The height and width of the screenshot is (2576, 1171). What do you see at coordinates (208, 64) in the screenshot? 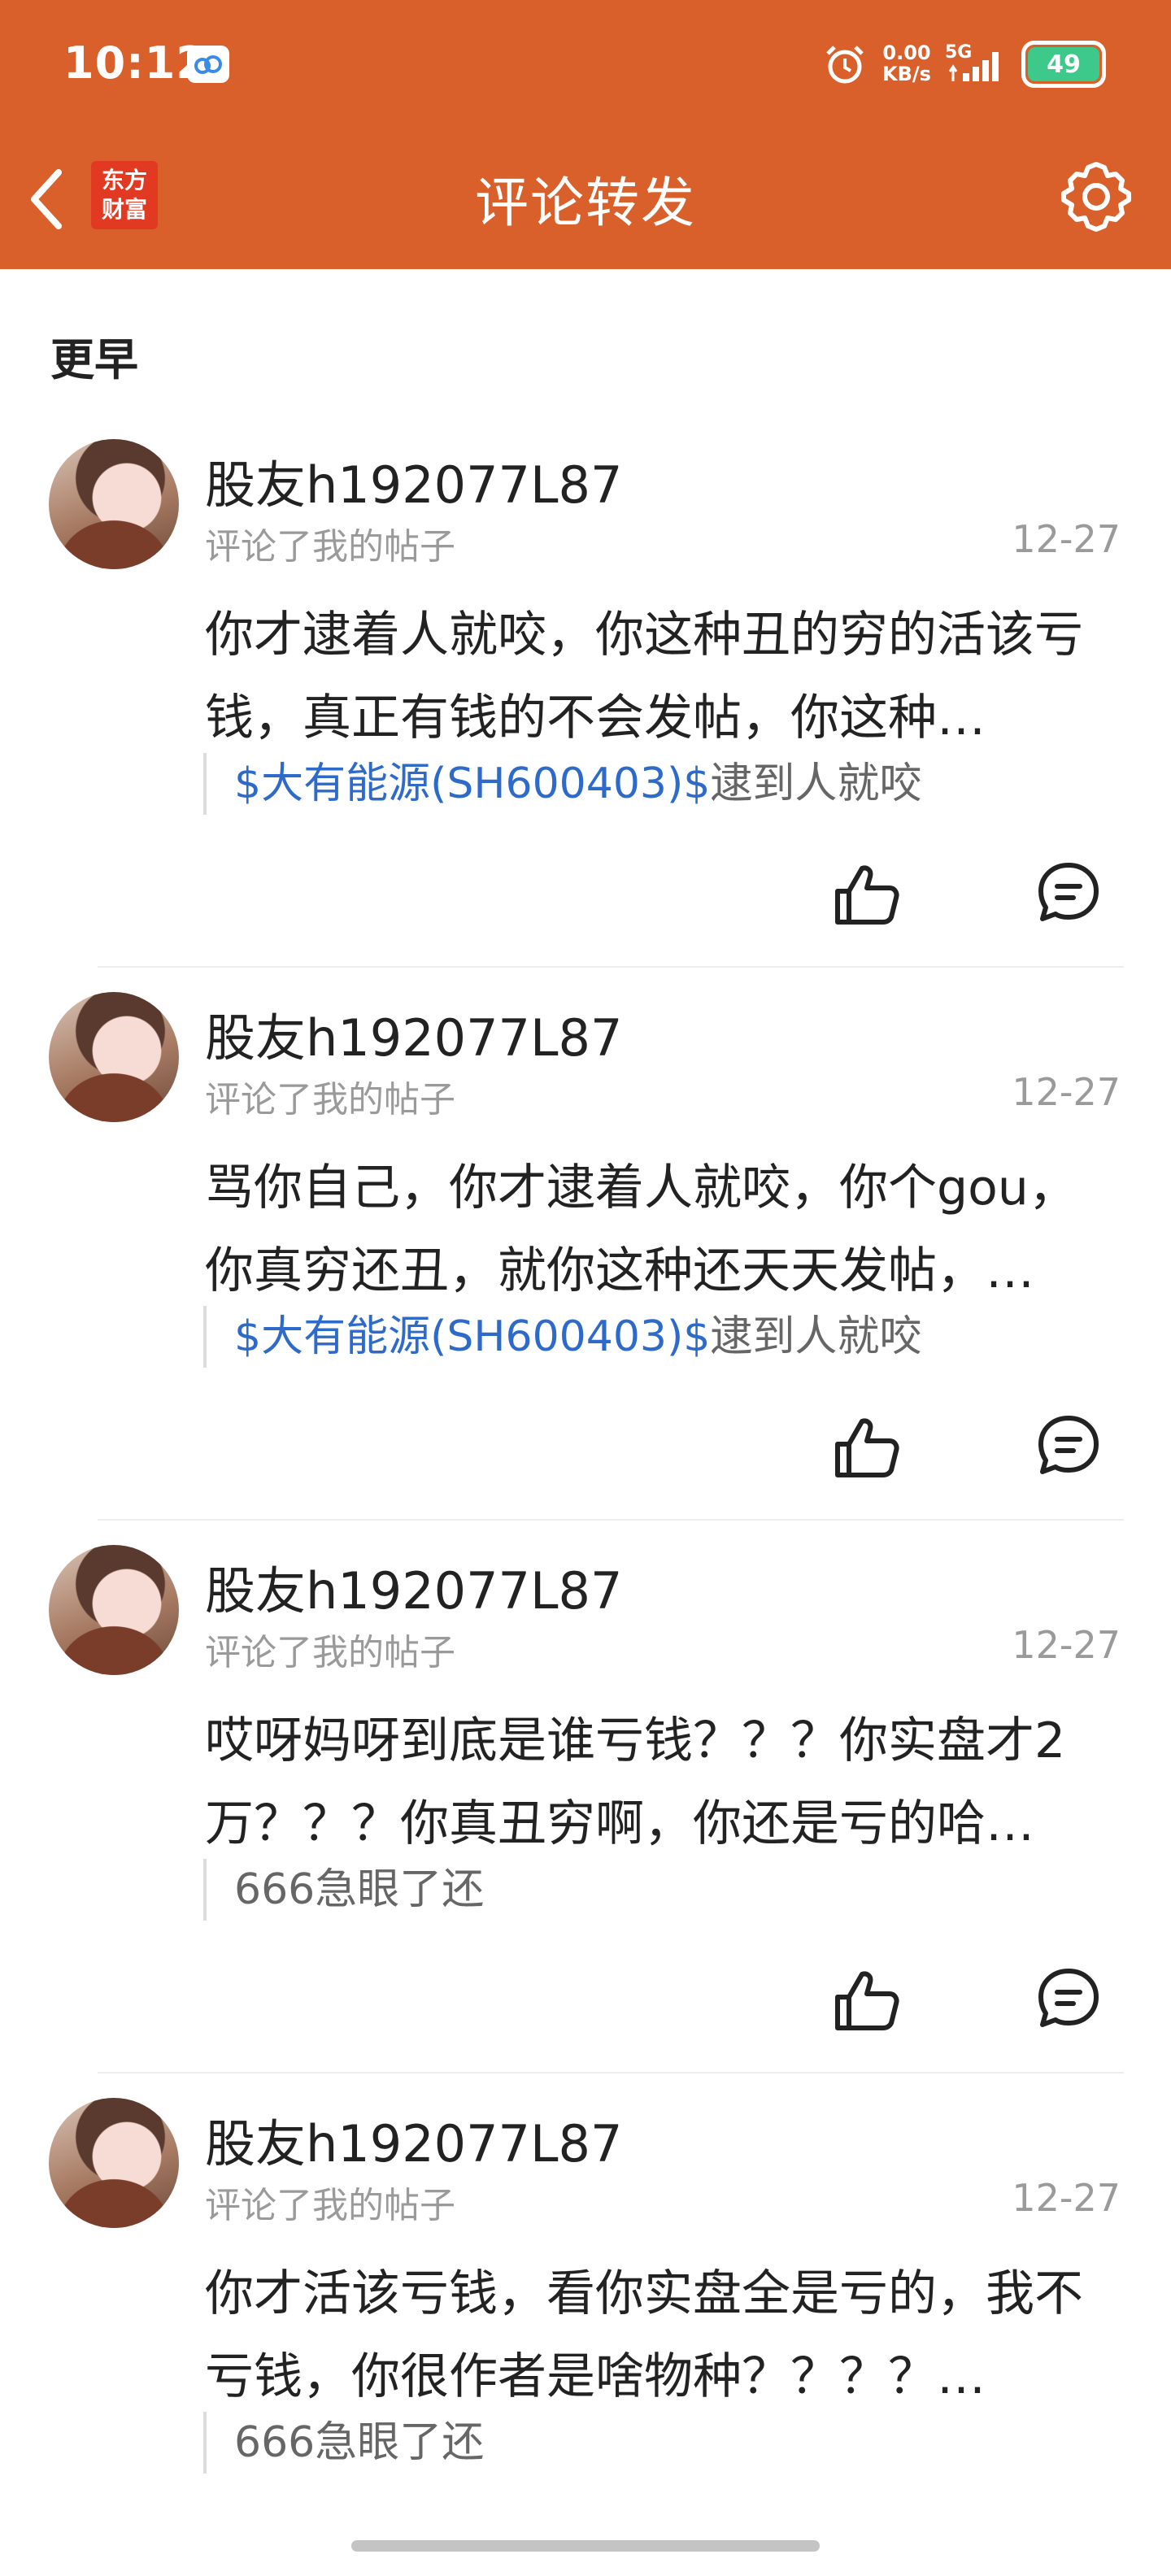
I see `cloud-app-icon` at bounding box center [208, 64].